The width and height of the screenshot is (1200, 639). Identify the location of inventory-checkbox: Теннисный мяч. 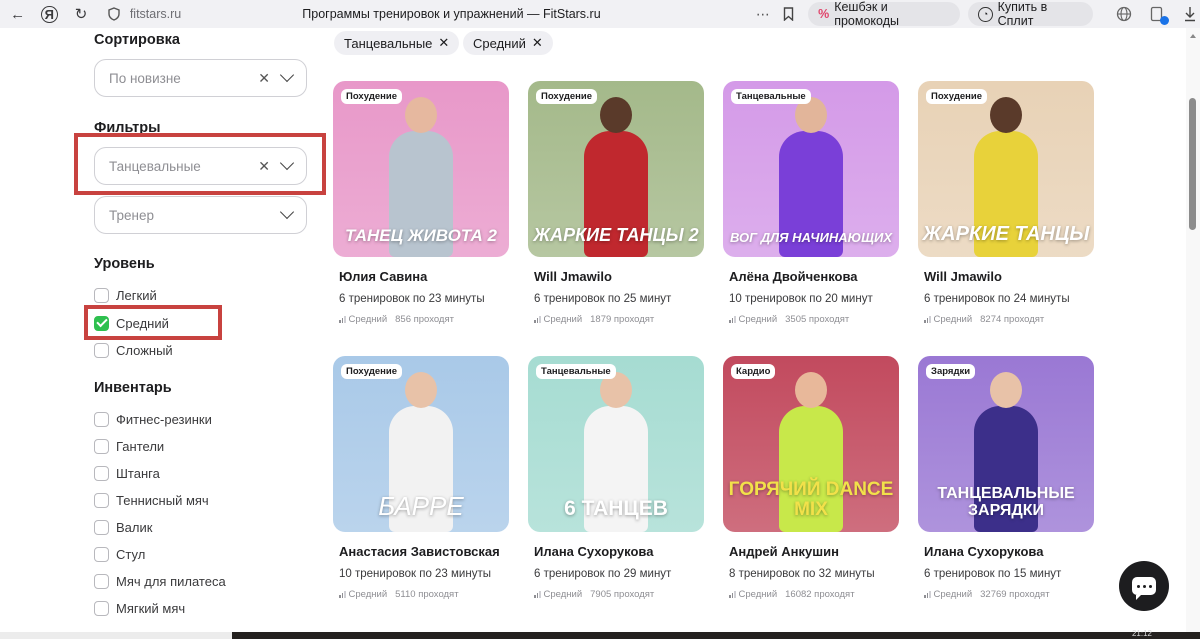
(151, 500).